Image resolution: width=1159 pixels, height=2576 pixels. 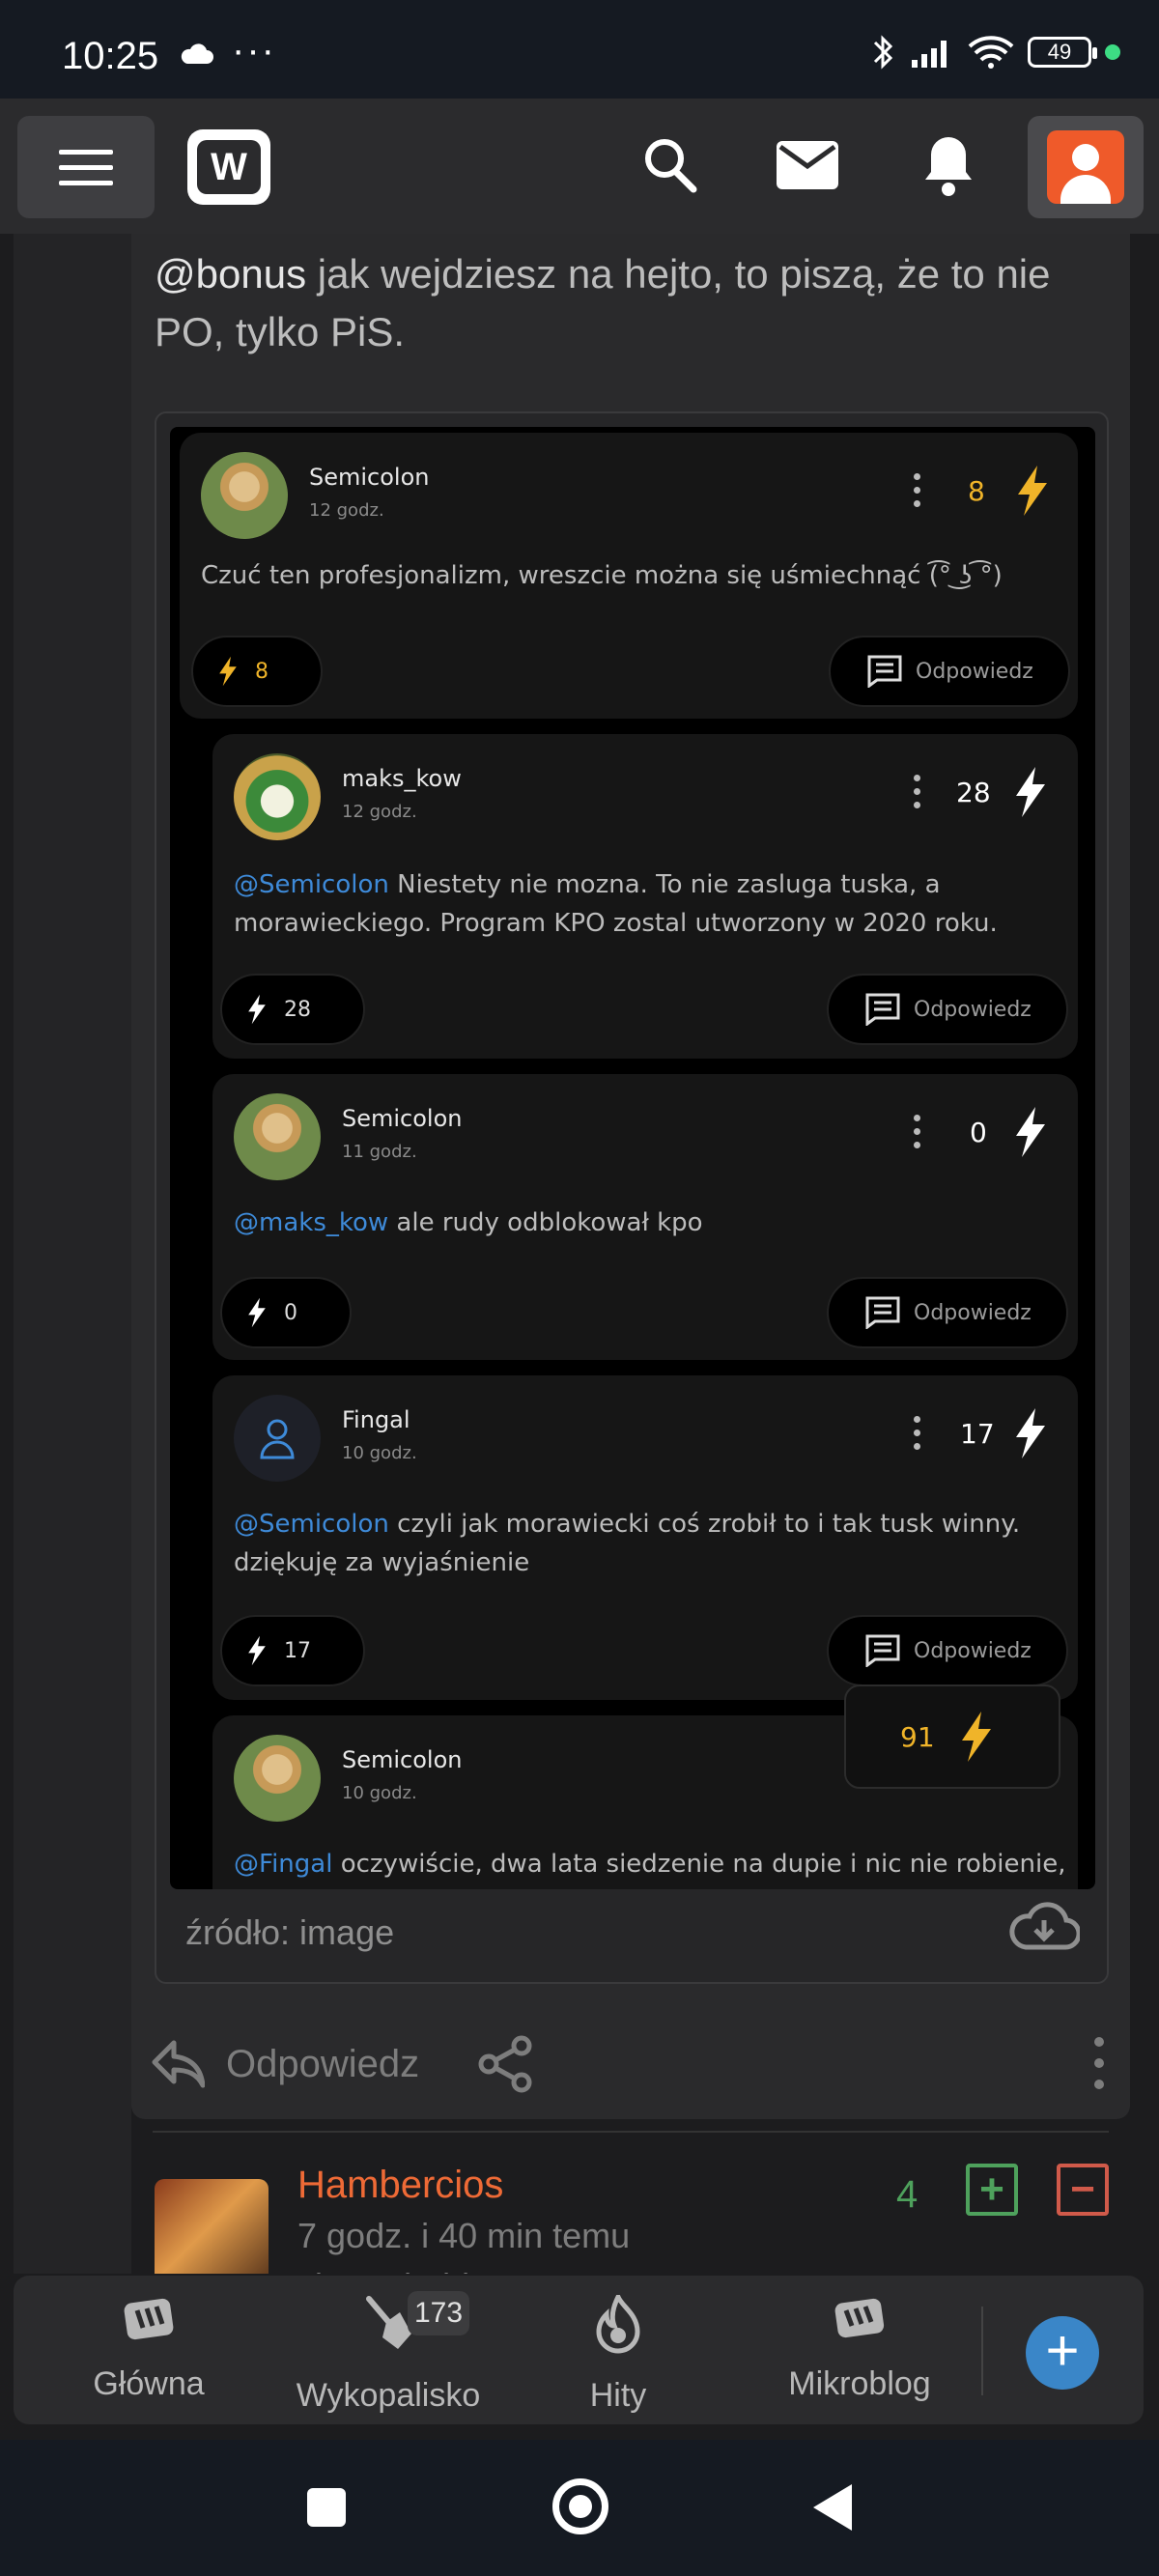 What do you see at coordinates (631, 2132) in the screenshot?
I see `divider` at bounding box center [631, 2132].